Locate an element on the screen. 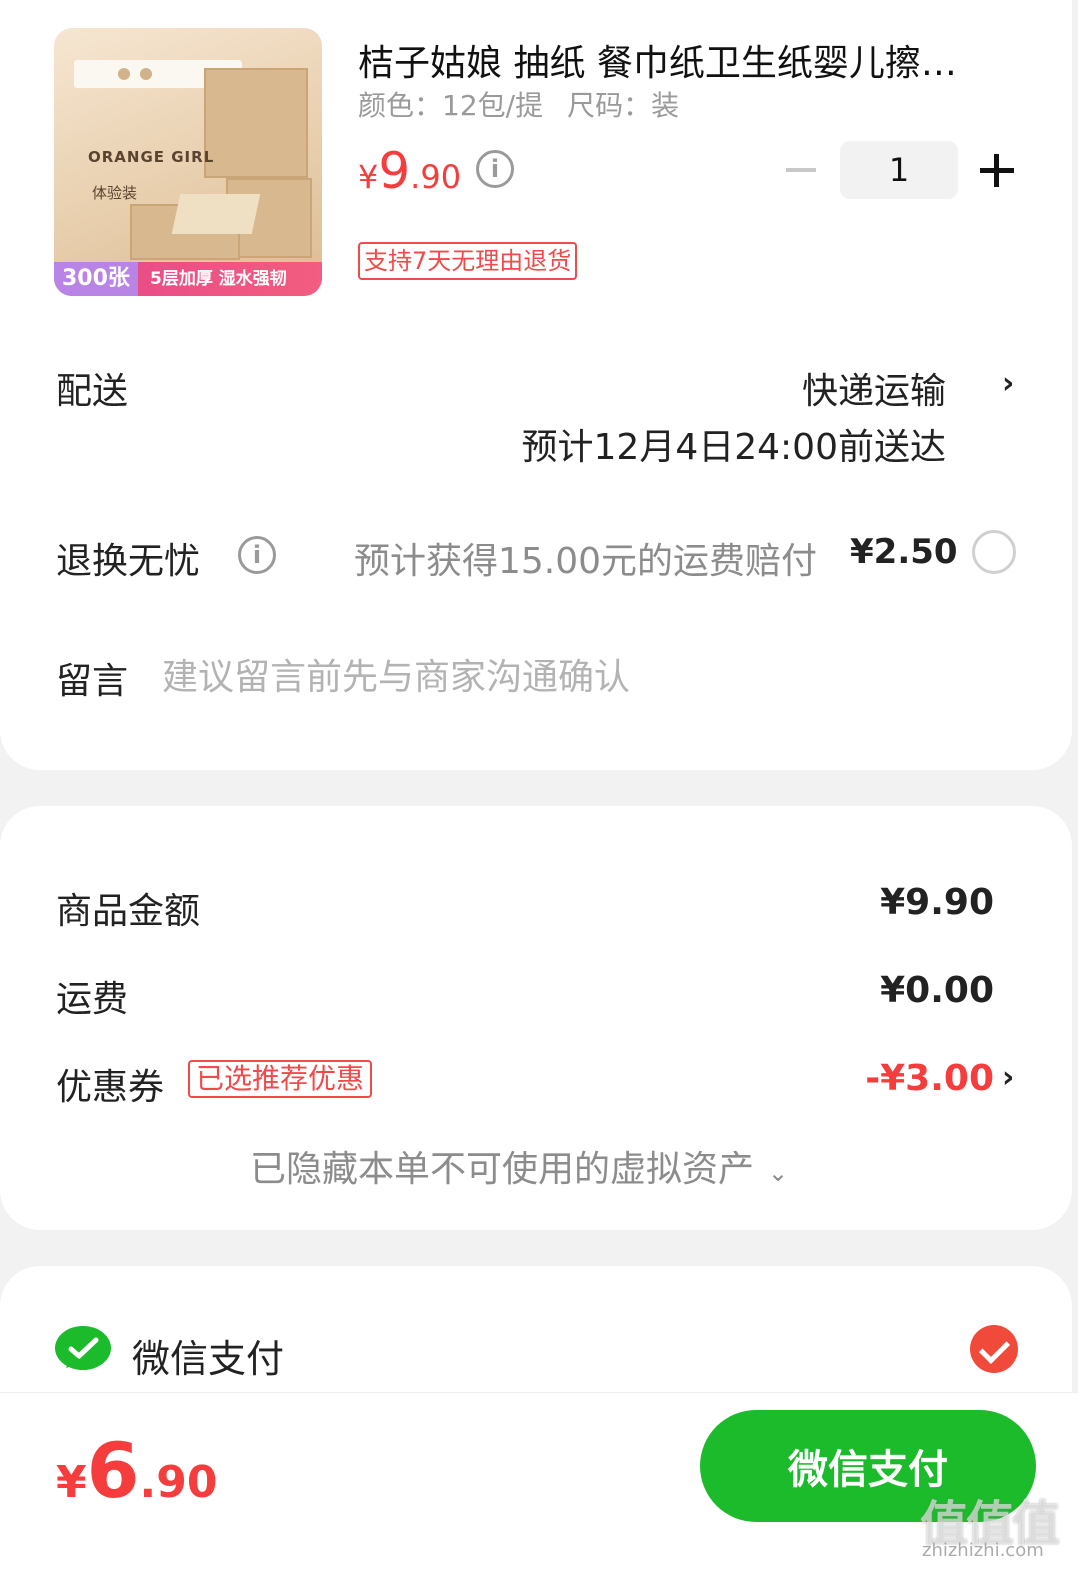  product-image: ORANGE GIRL 体验装 300张 5层加厚 湿水强韧 is located at coordinates (188, 162).